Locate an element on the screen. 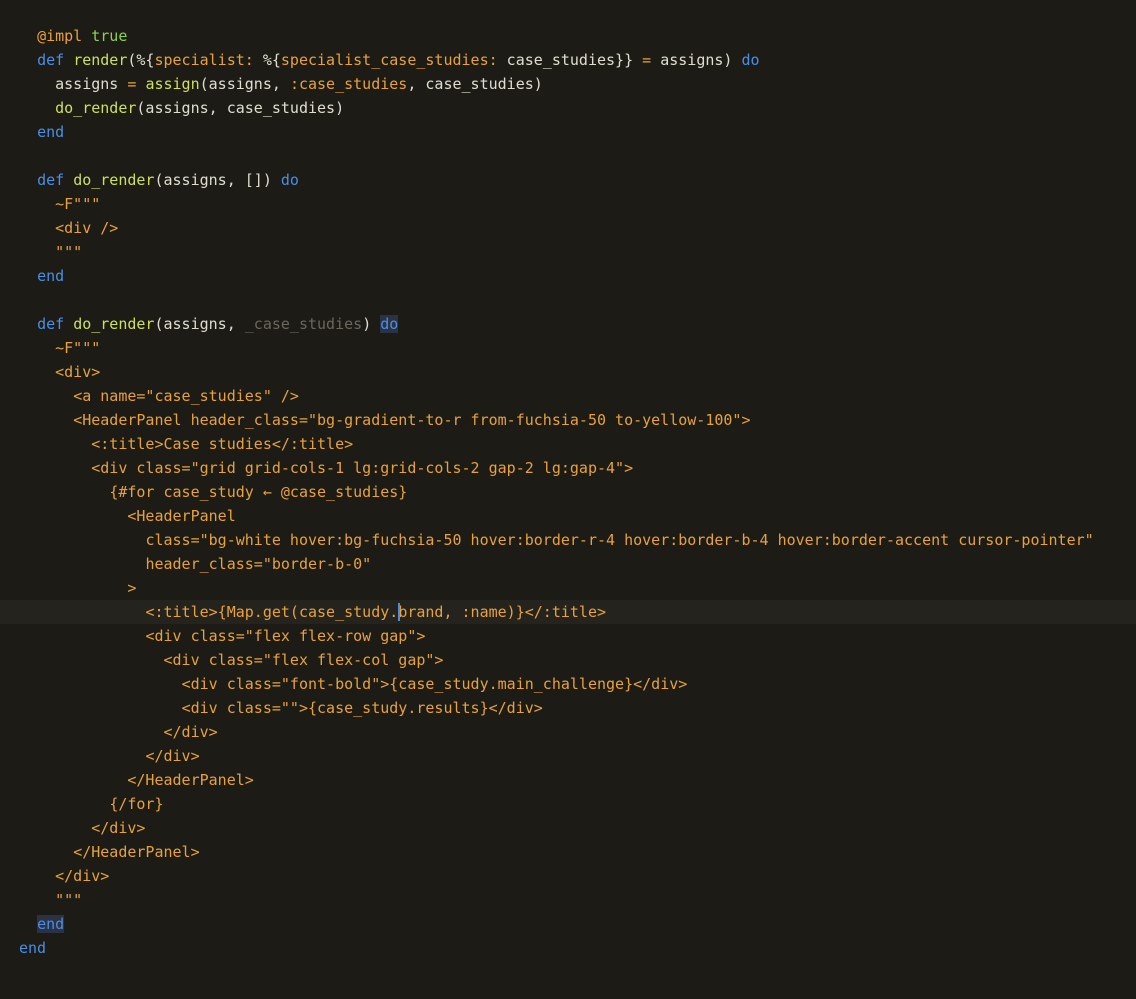  code-token: {#for case_study ← @case_studies} is located at coordinates (258, 492).